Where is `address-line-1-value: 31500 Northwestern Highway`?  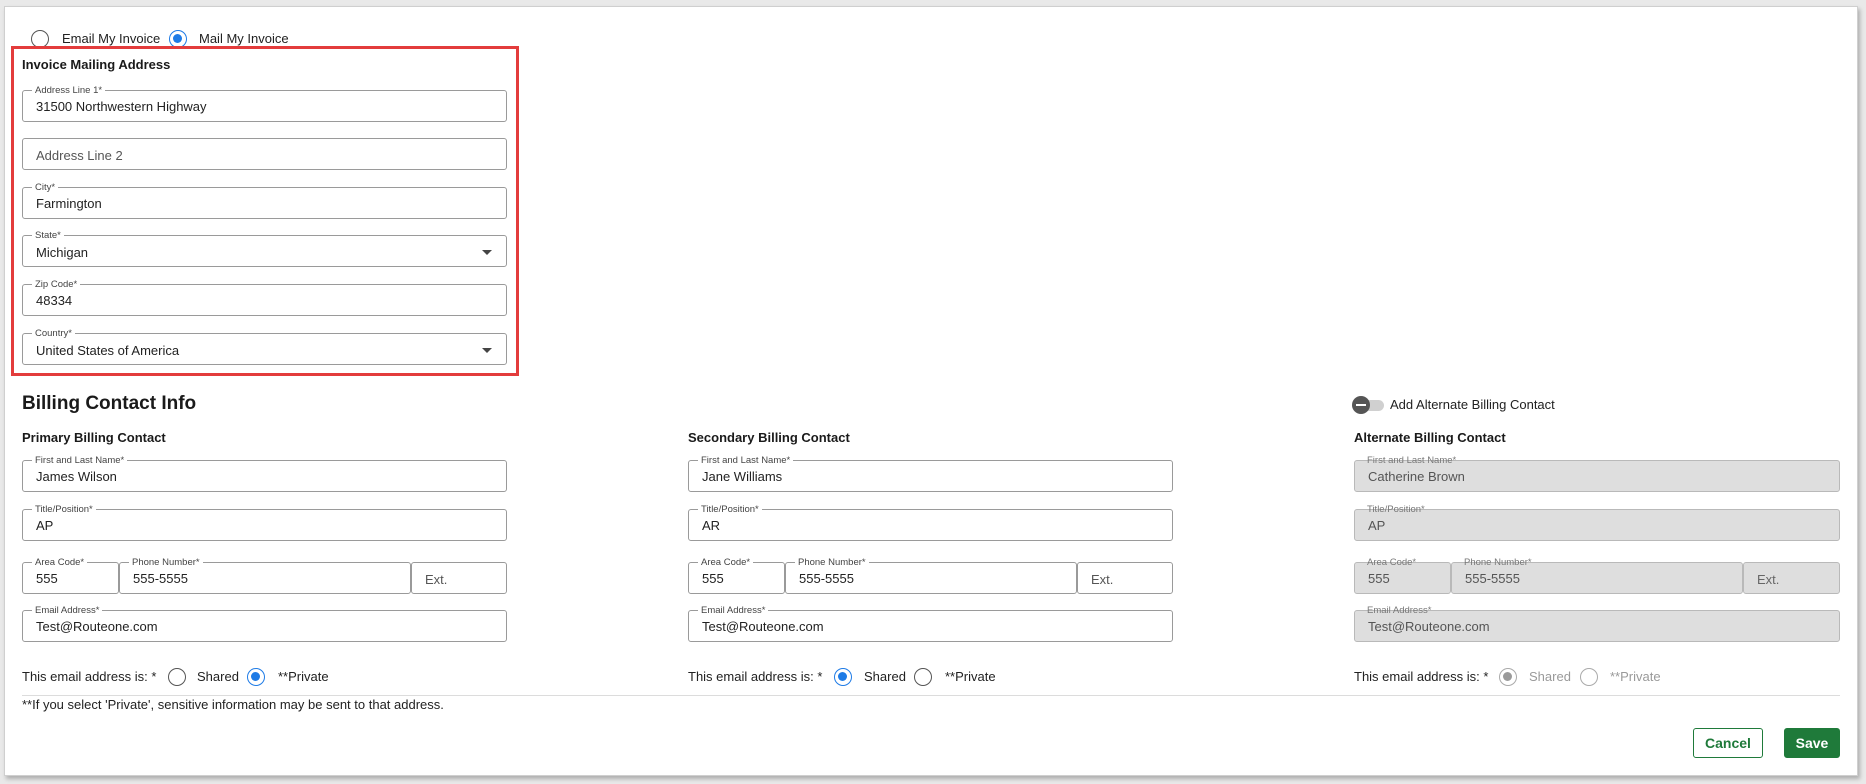
address-line-1-value: 31500 Northwestern Highway is located at coordinates (121, 106).